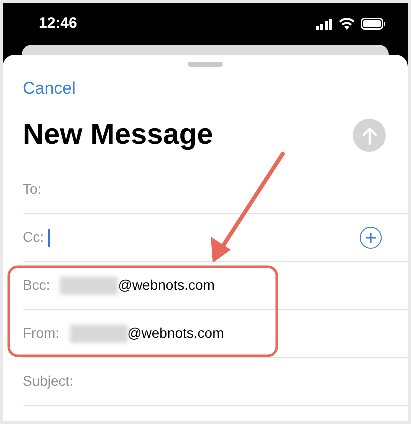 This screenshot has height=424, width=411. I want to click on battery-icon, so click(373, 24).